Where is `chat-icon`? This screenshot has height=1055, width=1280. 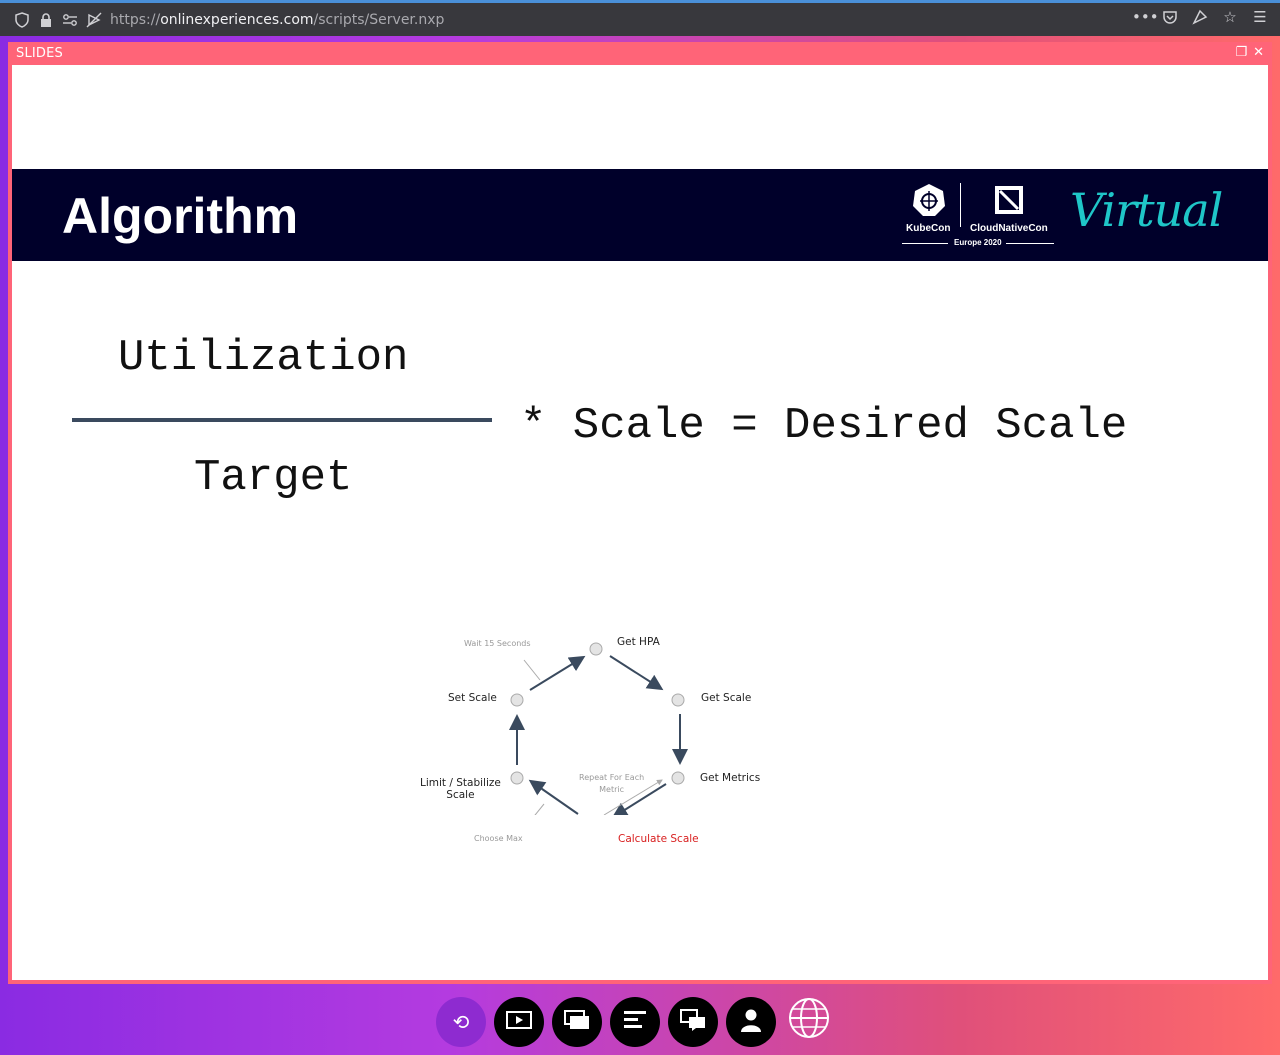 chat-icon is located at coordinates (693, 1022).